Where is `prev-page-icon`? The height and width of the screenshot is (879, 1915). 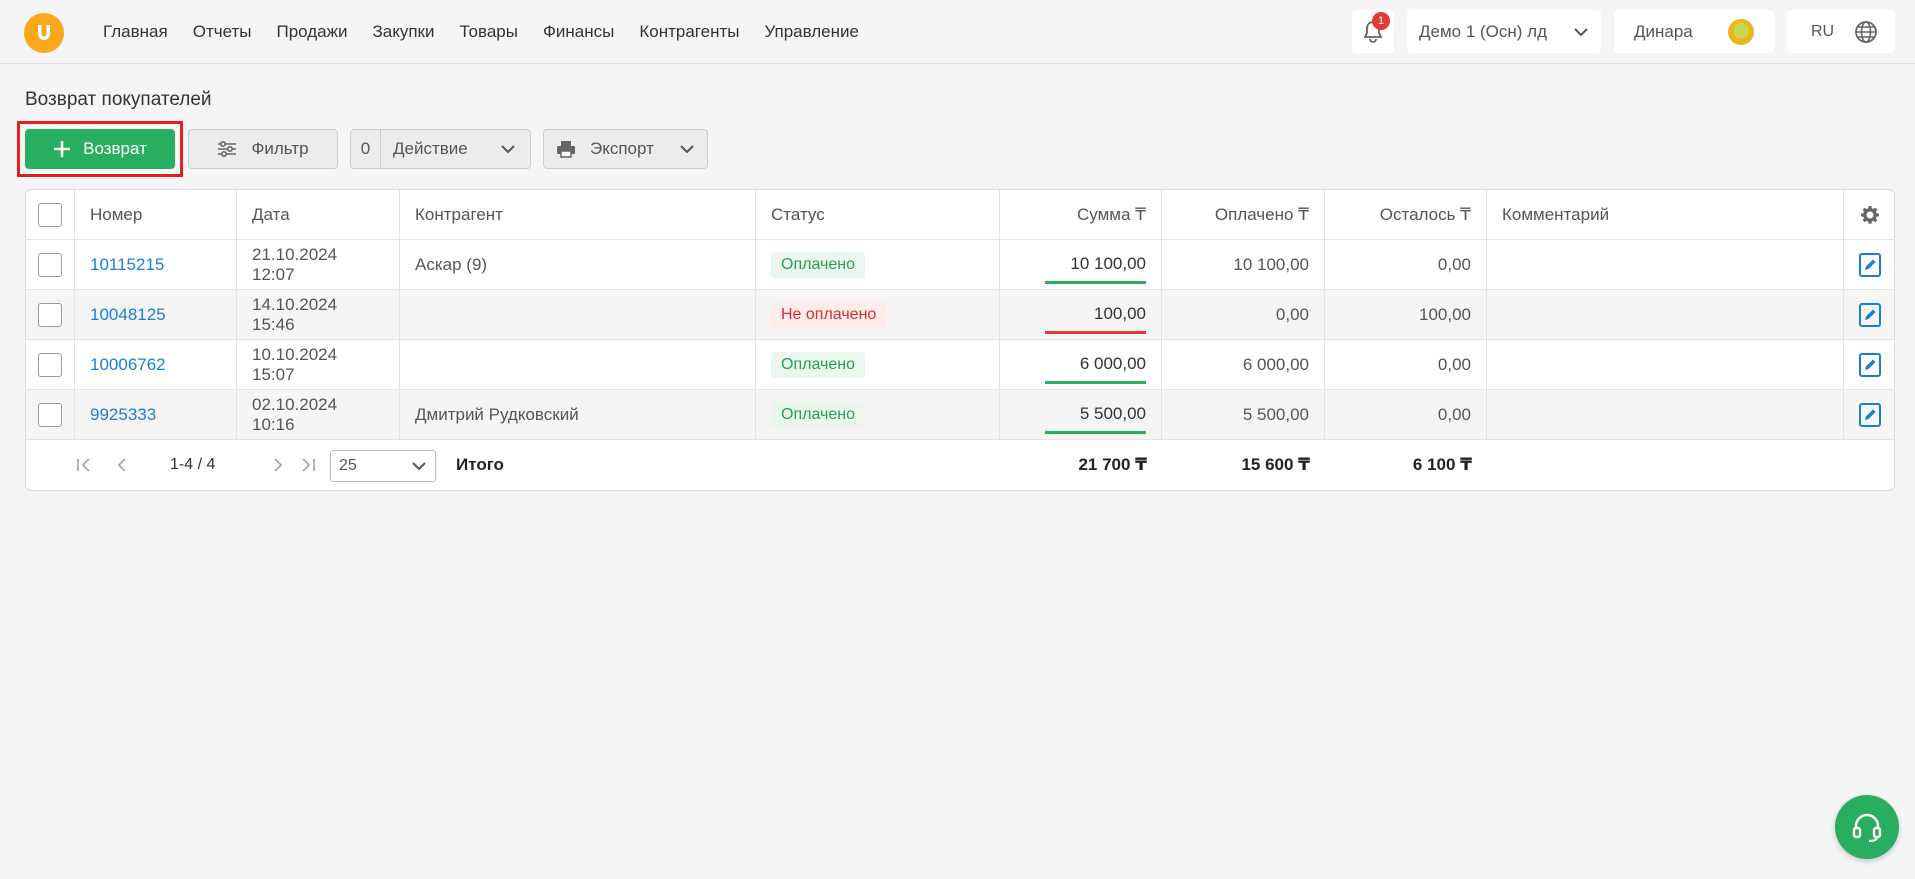 prev-page-icon is located at coordinates (122, 465).